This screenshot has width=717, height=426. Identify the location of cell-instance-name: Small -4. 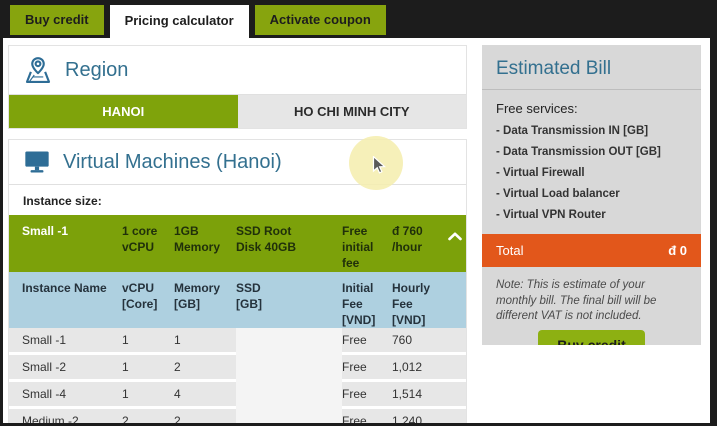
(44, 394).